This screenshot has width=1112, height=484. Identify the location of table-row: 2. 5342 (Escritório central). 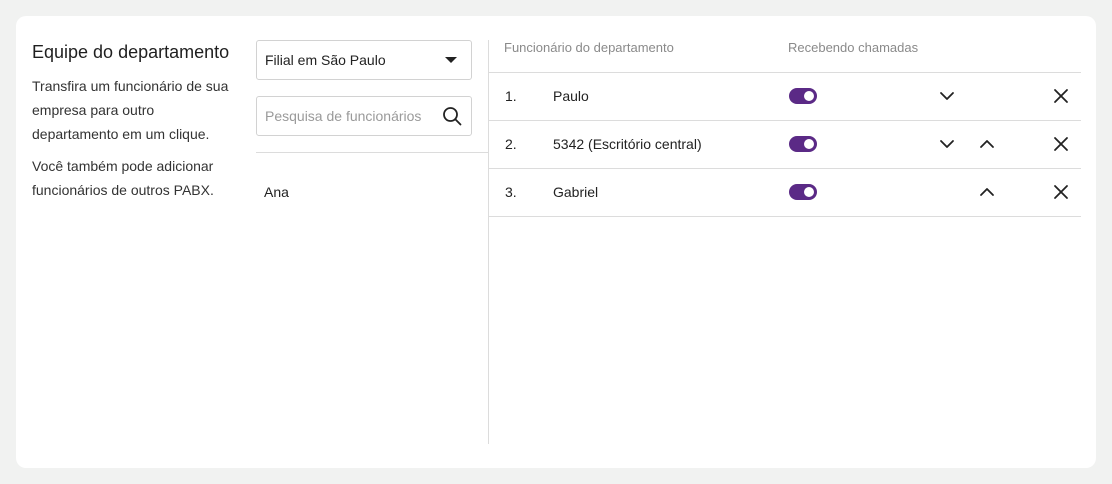
(785, 145).